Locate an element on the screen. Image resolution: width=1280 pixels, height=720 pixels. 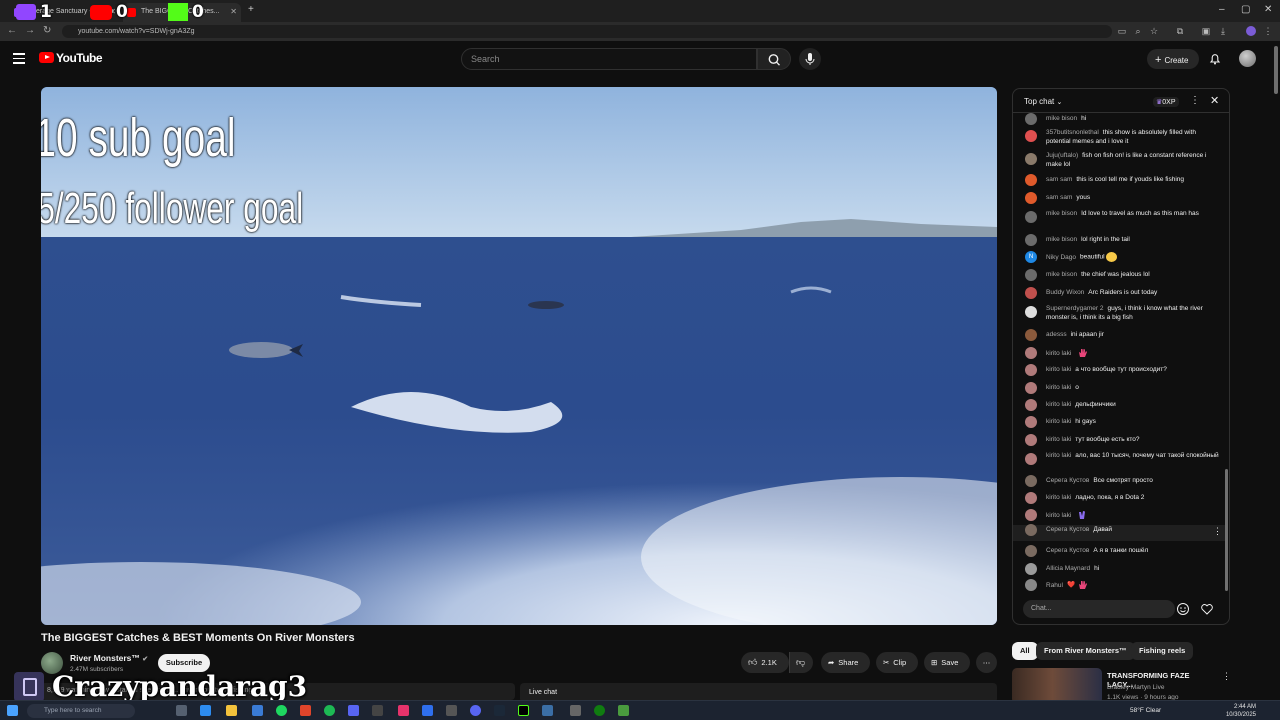
chat-message: Серега Кустов Давай ⋮ is located at coordinates (1119, 532).